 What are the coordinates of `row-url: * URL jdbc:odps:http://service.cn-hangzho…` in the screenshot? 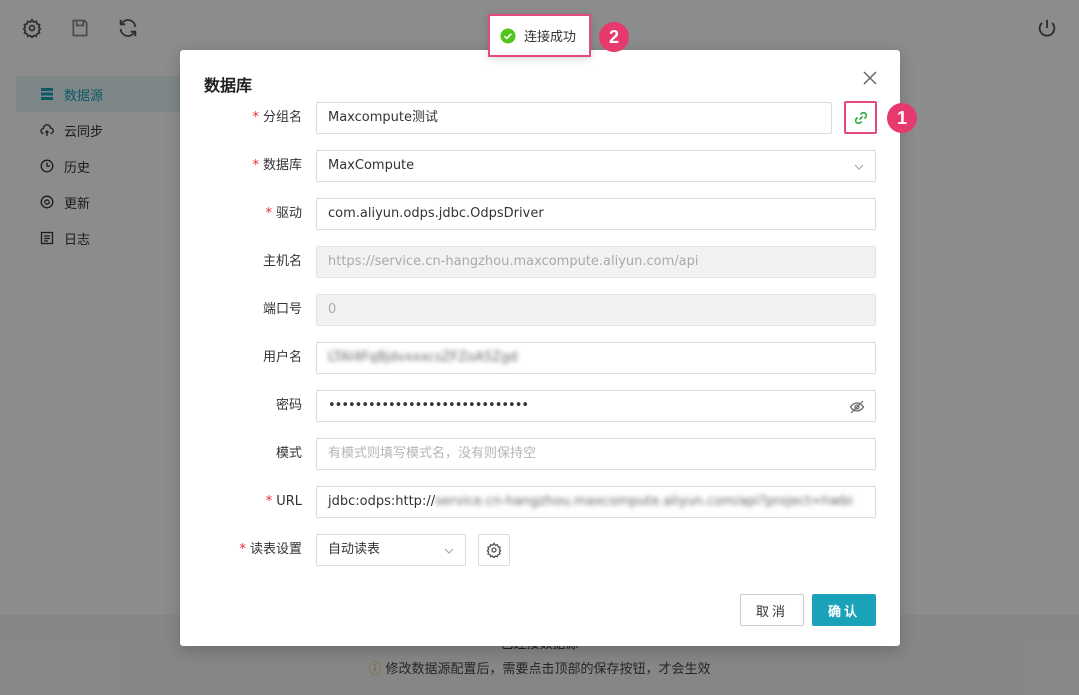 It's located at (540, 502).